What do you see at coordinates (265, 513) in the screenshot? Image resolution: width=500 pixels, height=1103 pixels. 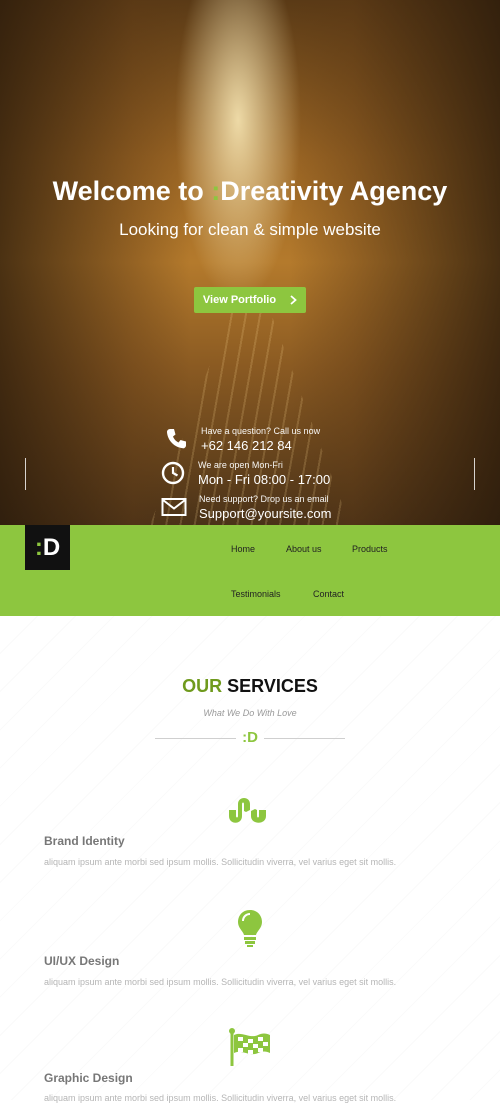 I see `contact-email-address: Support@yoursite.com` at bounding box center [265, 513].